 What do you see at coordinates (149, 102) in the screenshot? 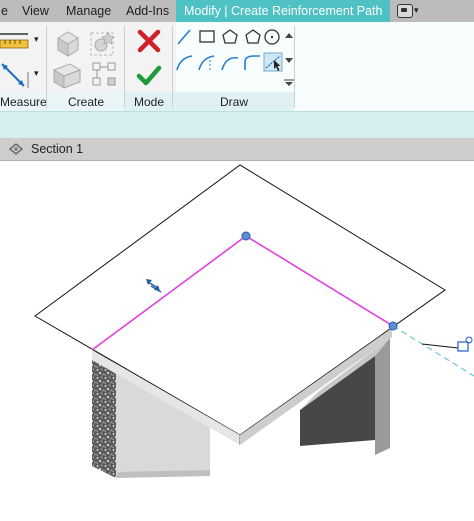
I see `panel-label-mode: Mode` at bounding box center [149, 102].